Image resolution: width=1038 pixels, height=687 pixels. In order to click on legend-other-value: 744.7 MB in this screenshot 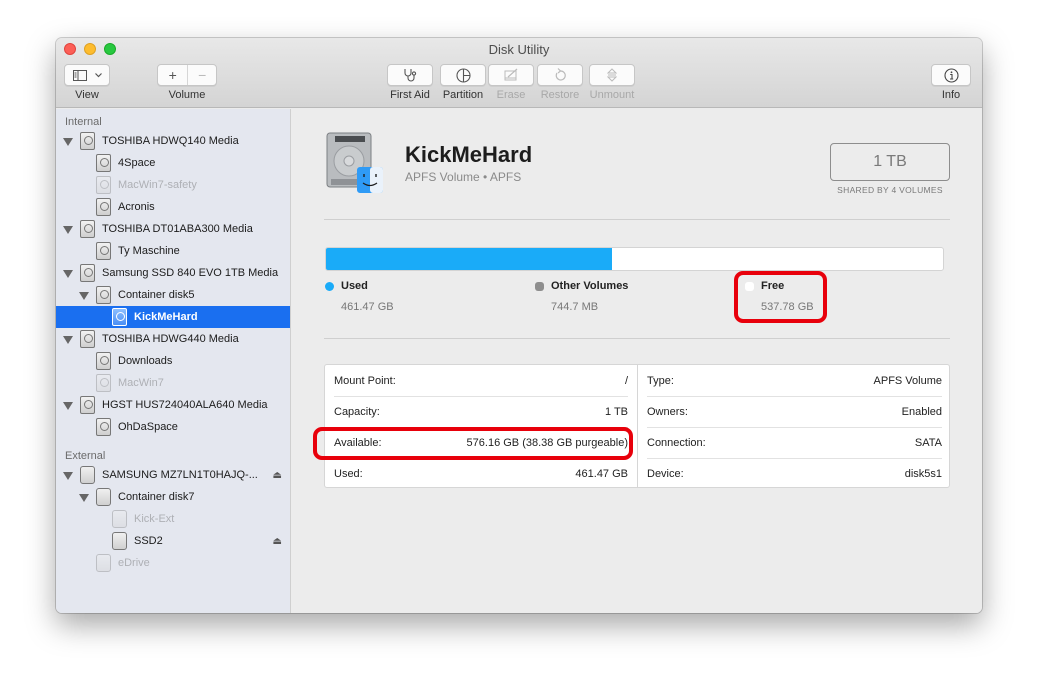, I will do `click(575, 307)`.